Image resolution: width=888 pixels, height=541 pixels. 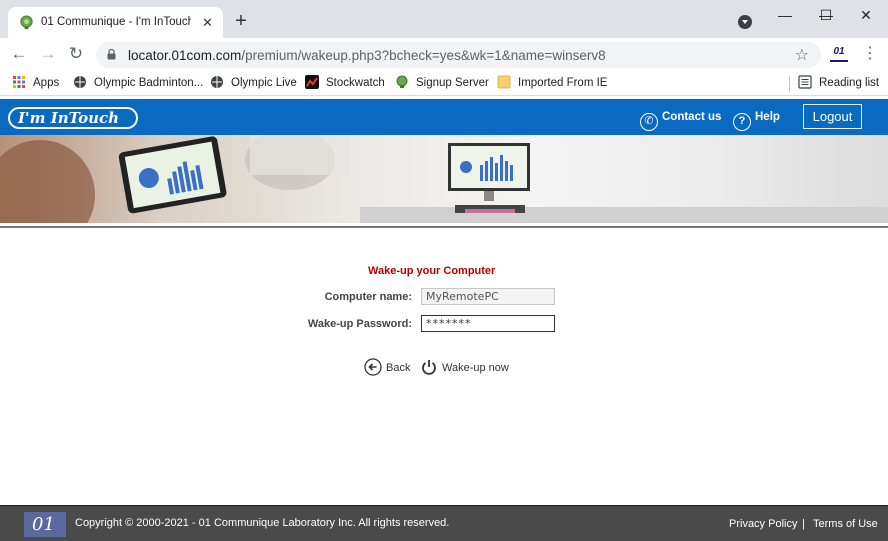 What do you see at coordinates (563, 83) in the screenshot?
I see `bookmark-label: Imported From IE` at bounding box center [563, 83].